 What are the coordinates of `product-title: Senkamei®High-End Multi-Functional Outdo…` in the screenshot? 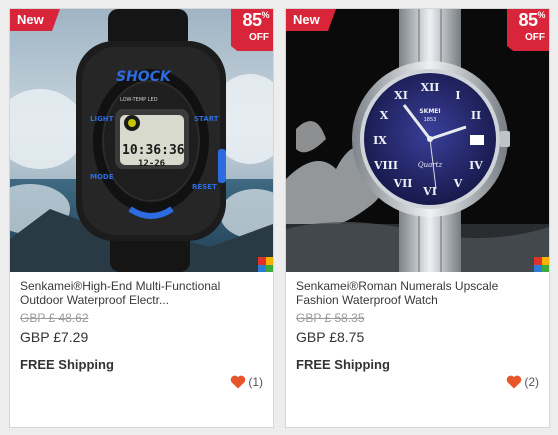 It's located at (141, 293).